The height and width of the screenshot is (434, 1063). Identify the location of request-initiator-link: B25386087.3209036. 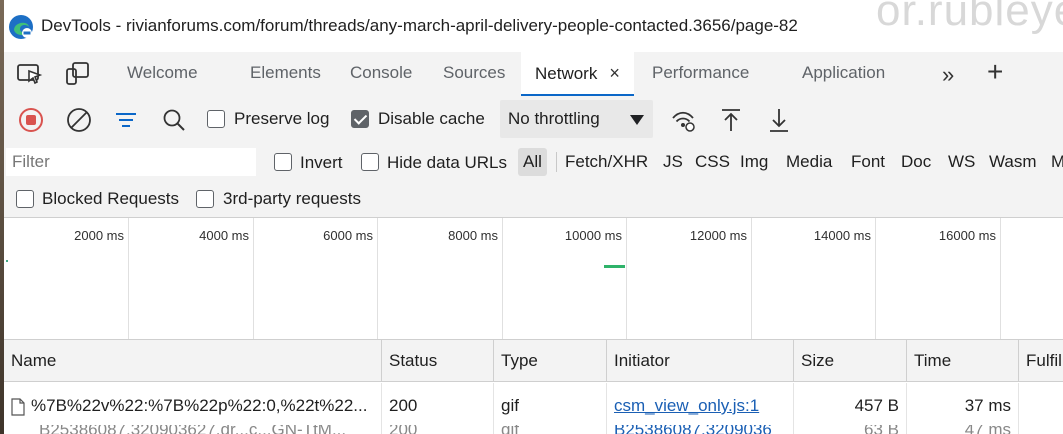
(700, 429).